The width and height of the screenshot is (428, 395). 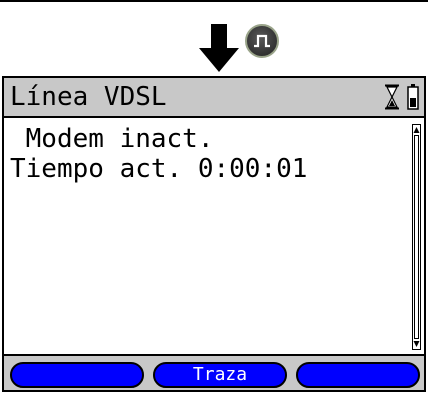 I want to click on title-bar: Línea VDSL, so click(x=214, y=98).